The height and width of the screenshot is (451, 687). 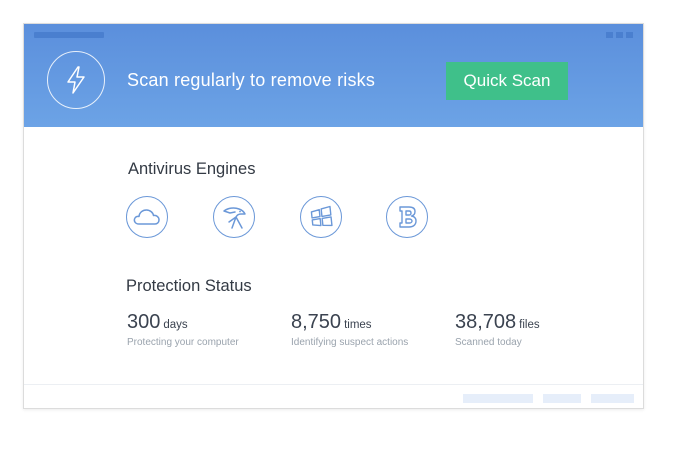 What do you see at coordinates (358, 325) in the screenshot?
I see `stat-unit: times` at bounding box center [358, 325].